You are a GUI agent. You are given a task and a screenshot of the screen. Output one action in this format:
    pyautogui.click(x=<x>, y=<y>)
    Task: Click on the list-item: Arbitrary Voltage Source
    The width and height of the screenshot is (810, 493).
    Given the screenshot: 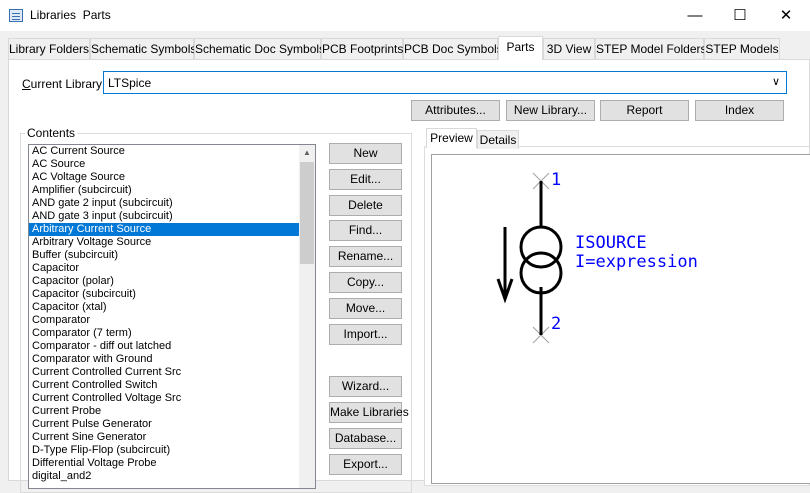 What is the action you would take?
    pyautogui.click(x=172, y=242)
    